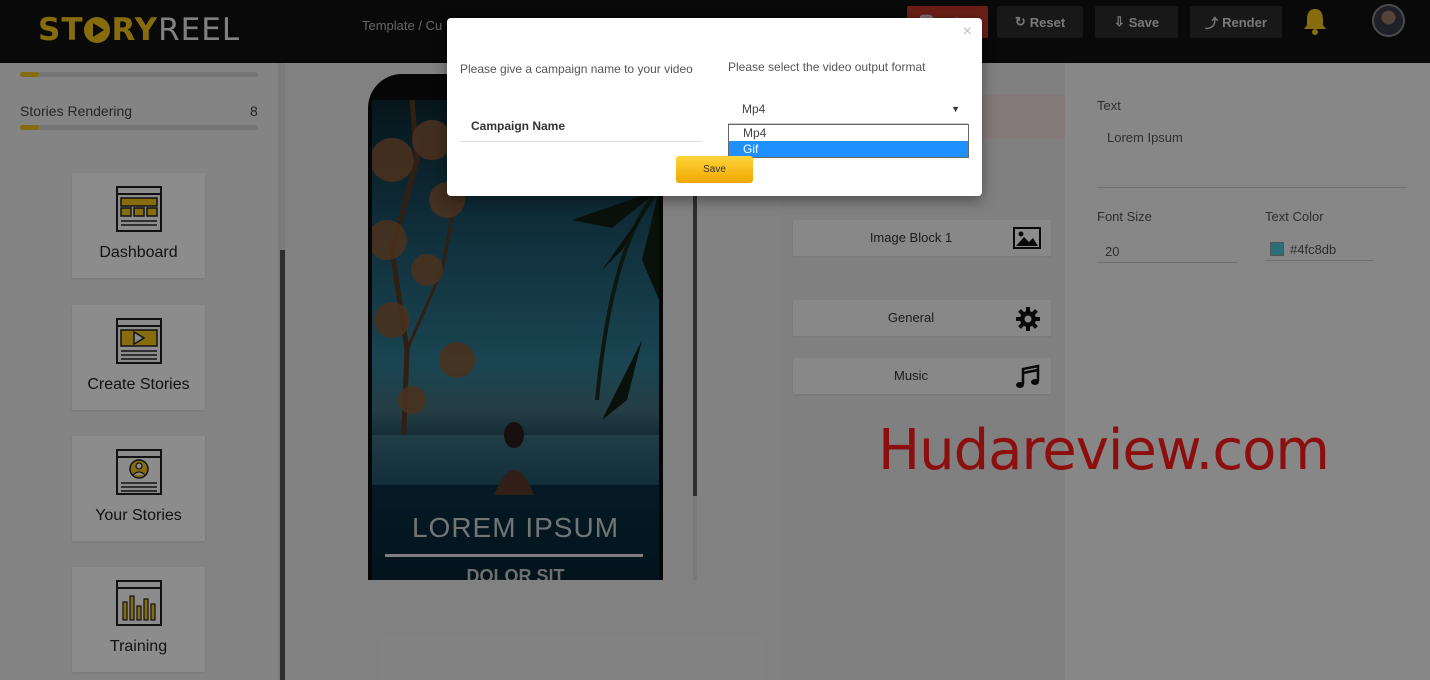 The height and width of the screenshot is (680, 1430). What do you see at coordinates (848, 111) in the screenshot?
I see `output-format-select: Mp4 ▼` at bounding box center [848, 111].